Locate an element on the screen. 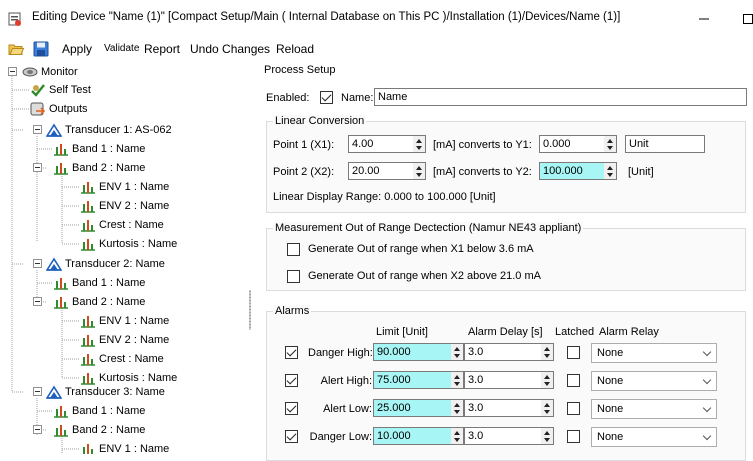 This screenshot has width=753, height=461. danger-low-delay-stepper: 3.0 is located at coordinates (509, 436).